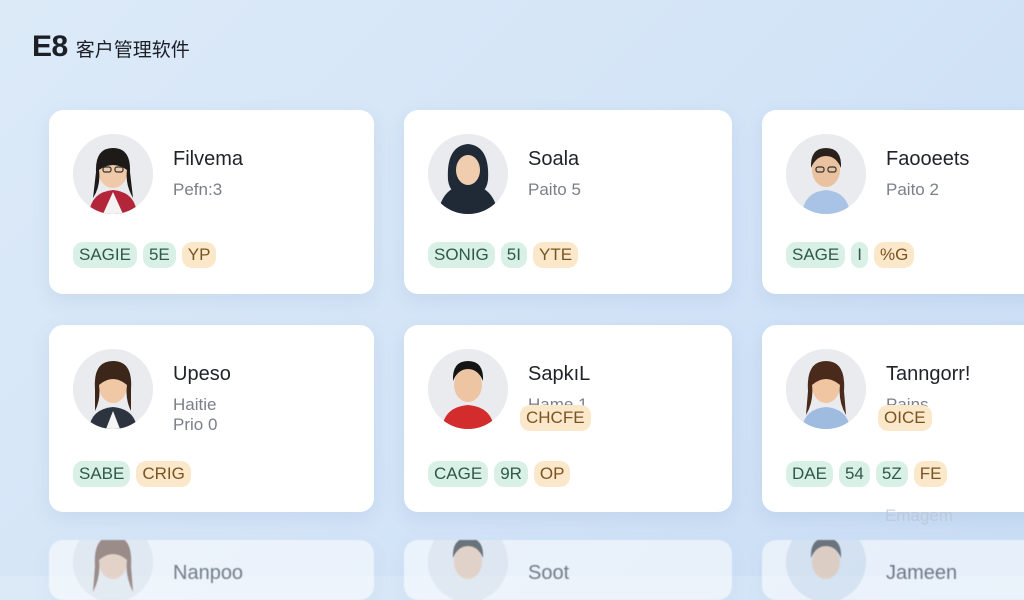 The image size is (1024, 600). What do you see at coordinates (816, 255) in the screenshot?
I see `tag: SAGE` at bounding box center [816, 255].